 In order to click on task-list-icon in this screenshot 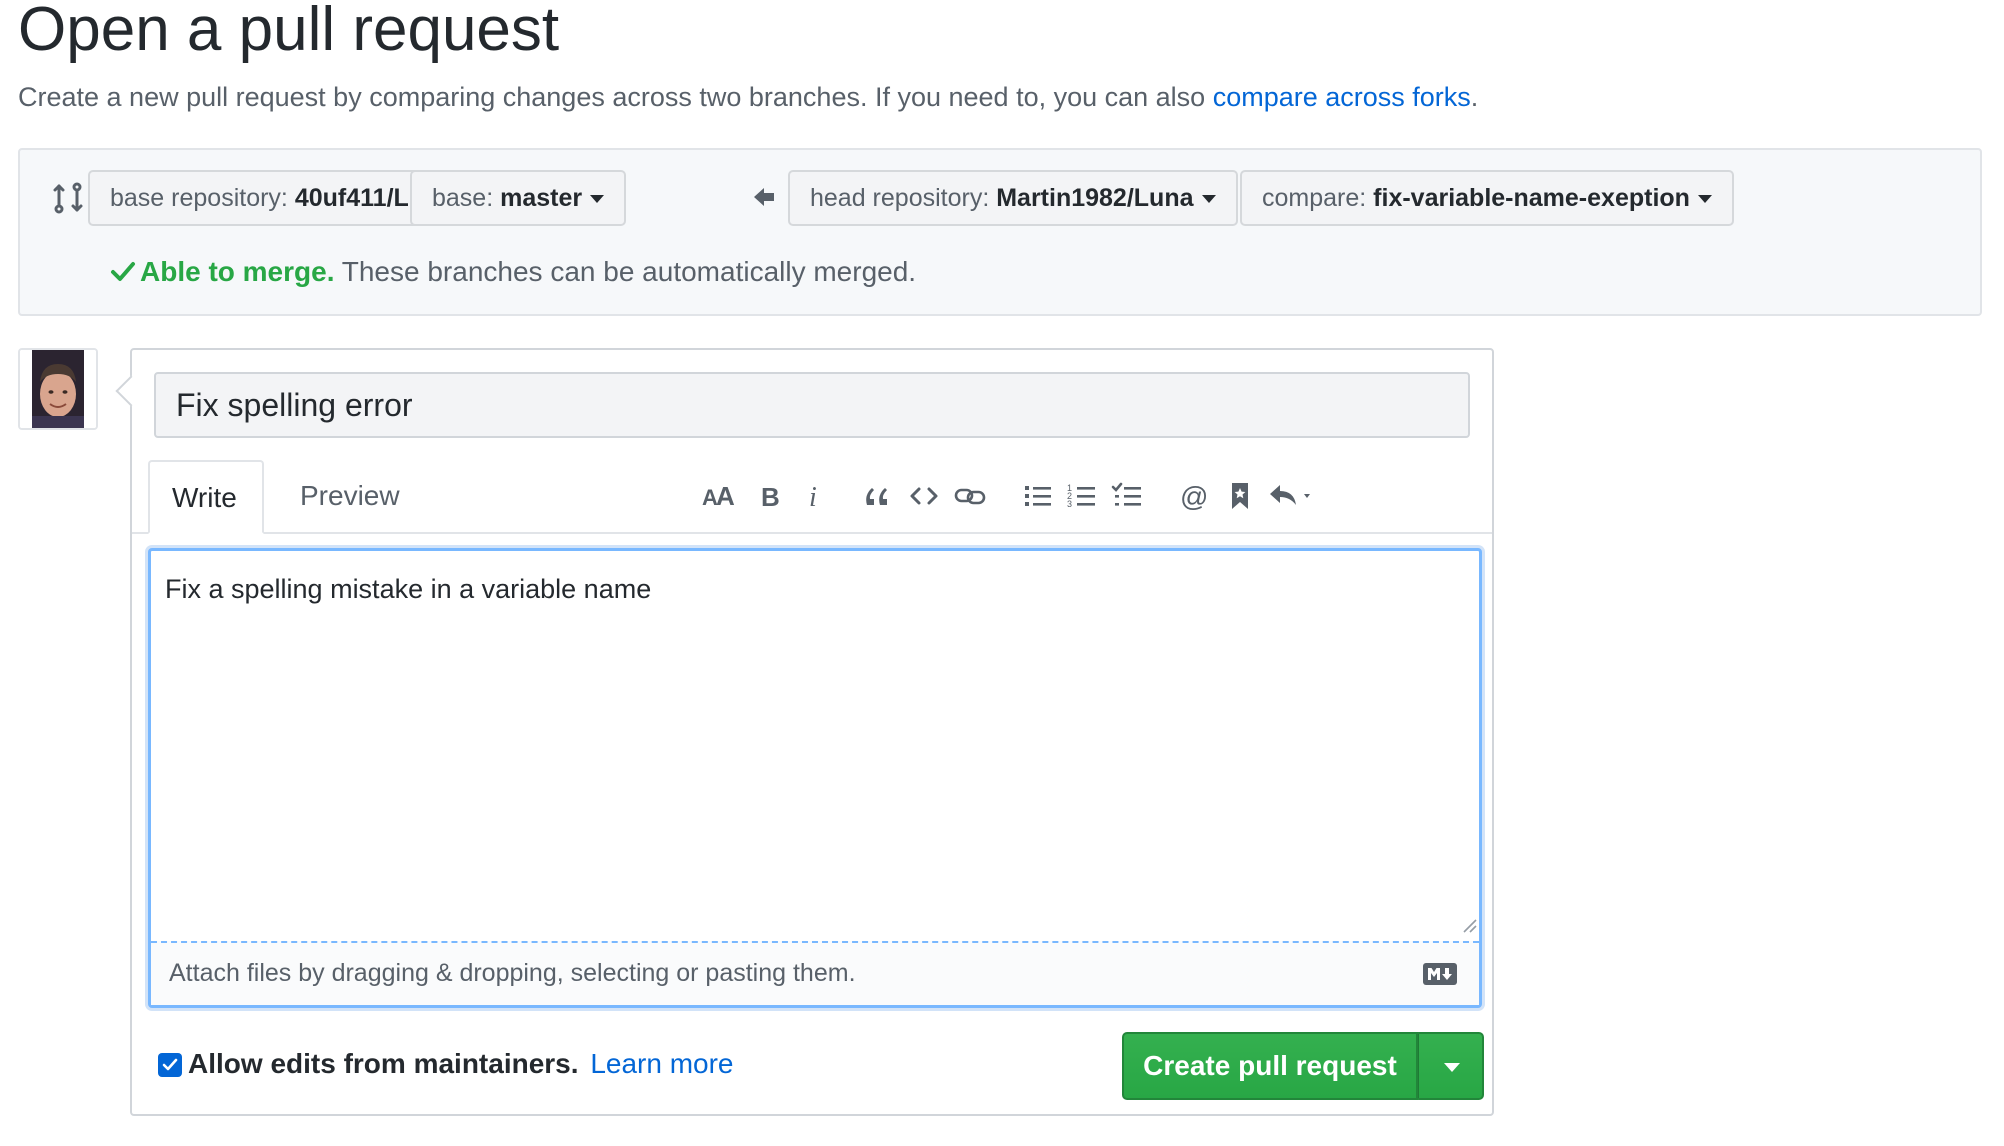, I will do `click(1128, 496)`.